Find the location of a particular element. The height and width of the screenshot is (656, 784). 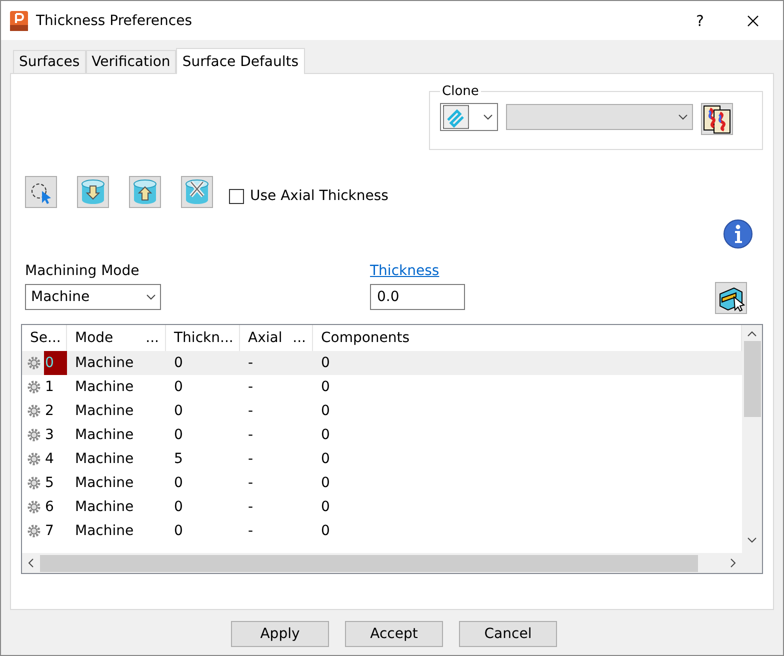

table-cell-text: 7 is located at coordinates (49, 531).